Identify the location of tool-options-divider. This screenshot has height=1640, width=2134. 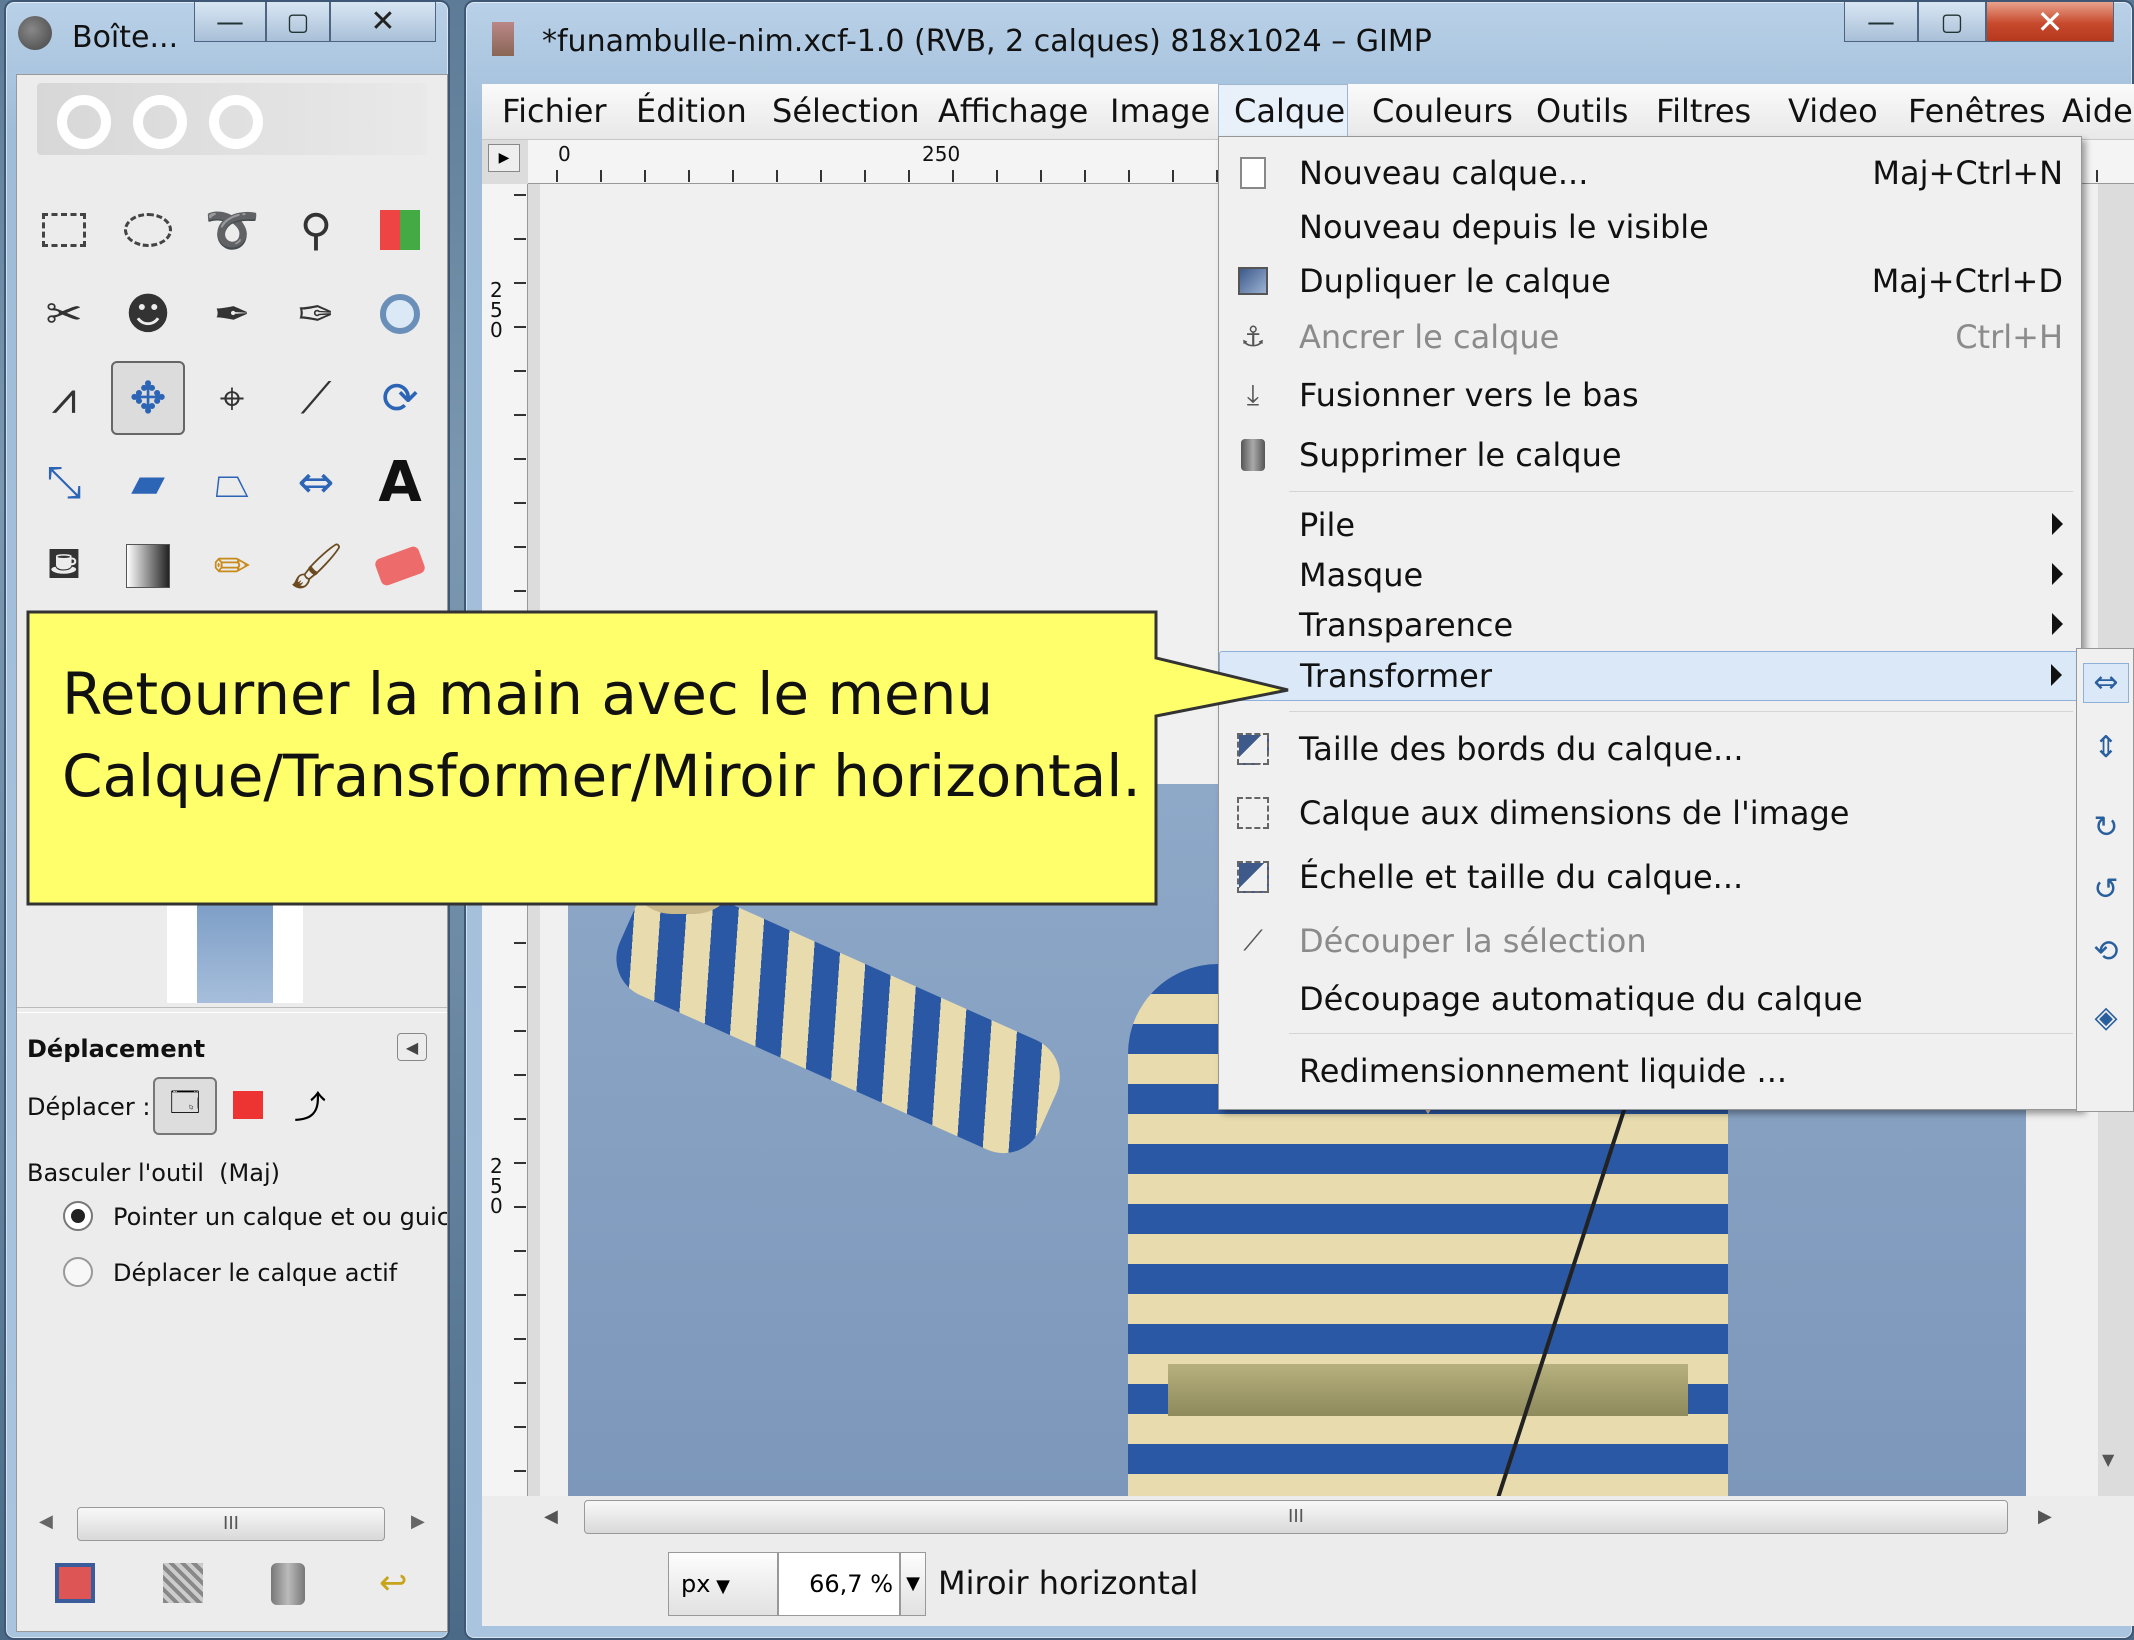
(232, 1010).